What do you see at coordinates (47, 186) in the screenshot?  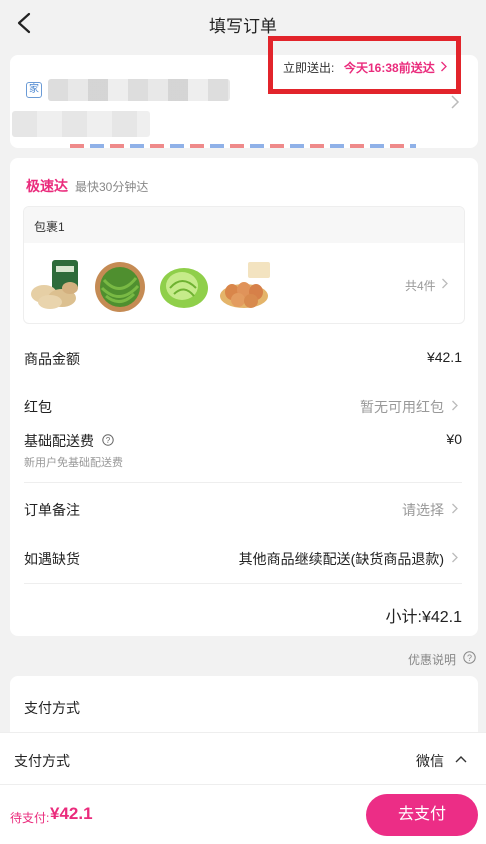 I see `express-title: 极速达` at bounding box center [47, 186].